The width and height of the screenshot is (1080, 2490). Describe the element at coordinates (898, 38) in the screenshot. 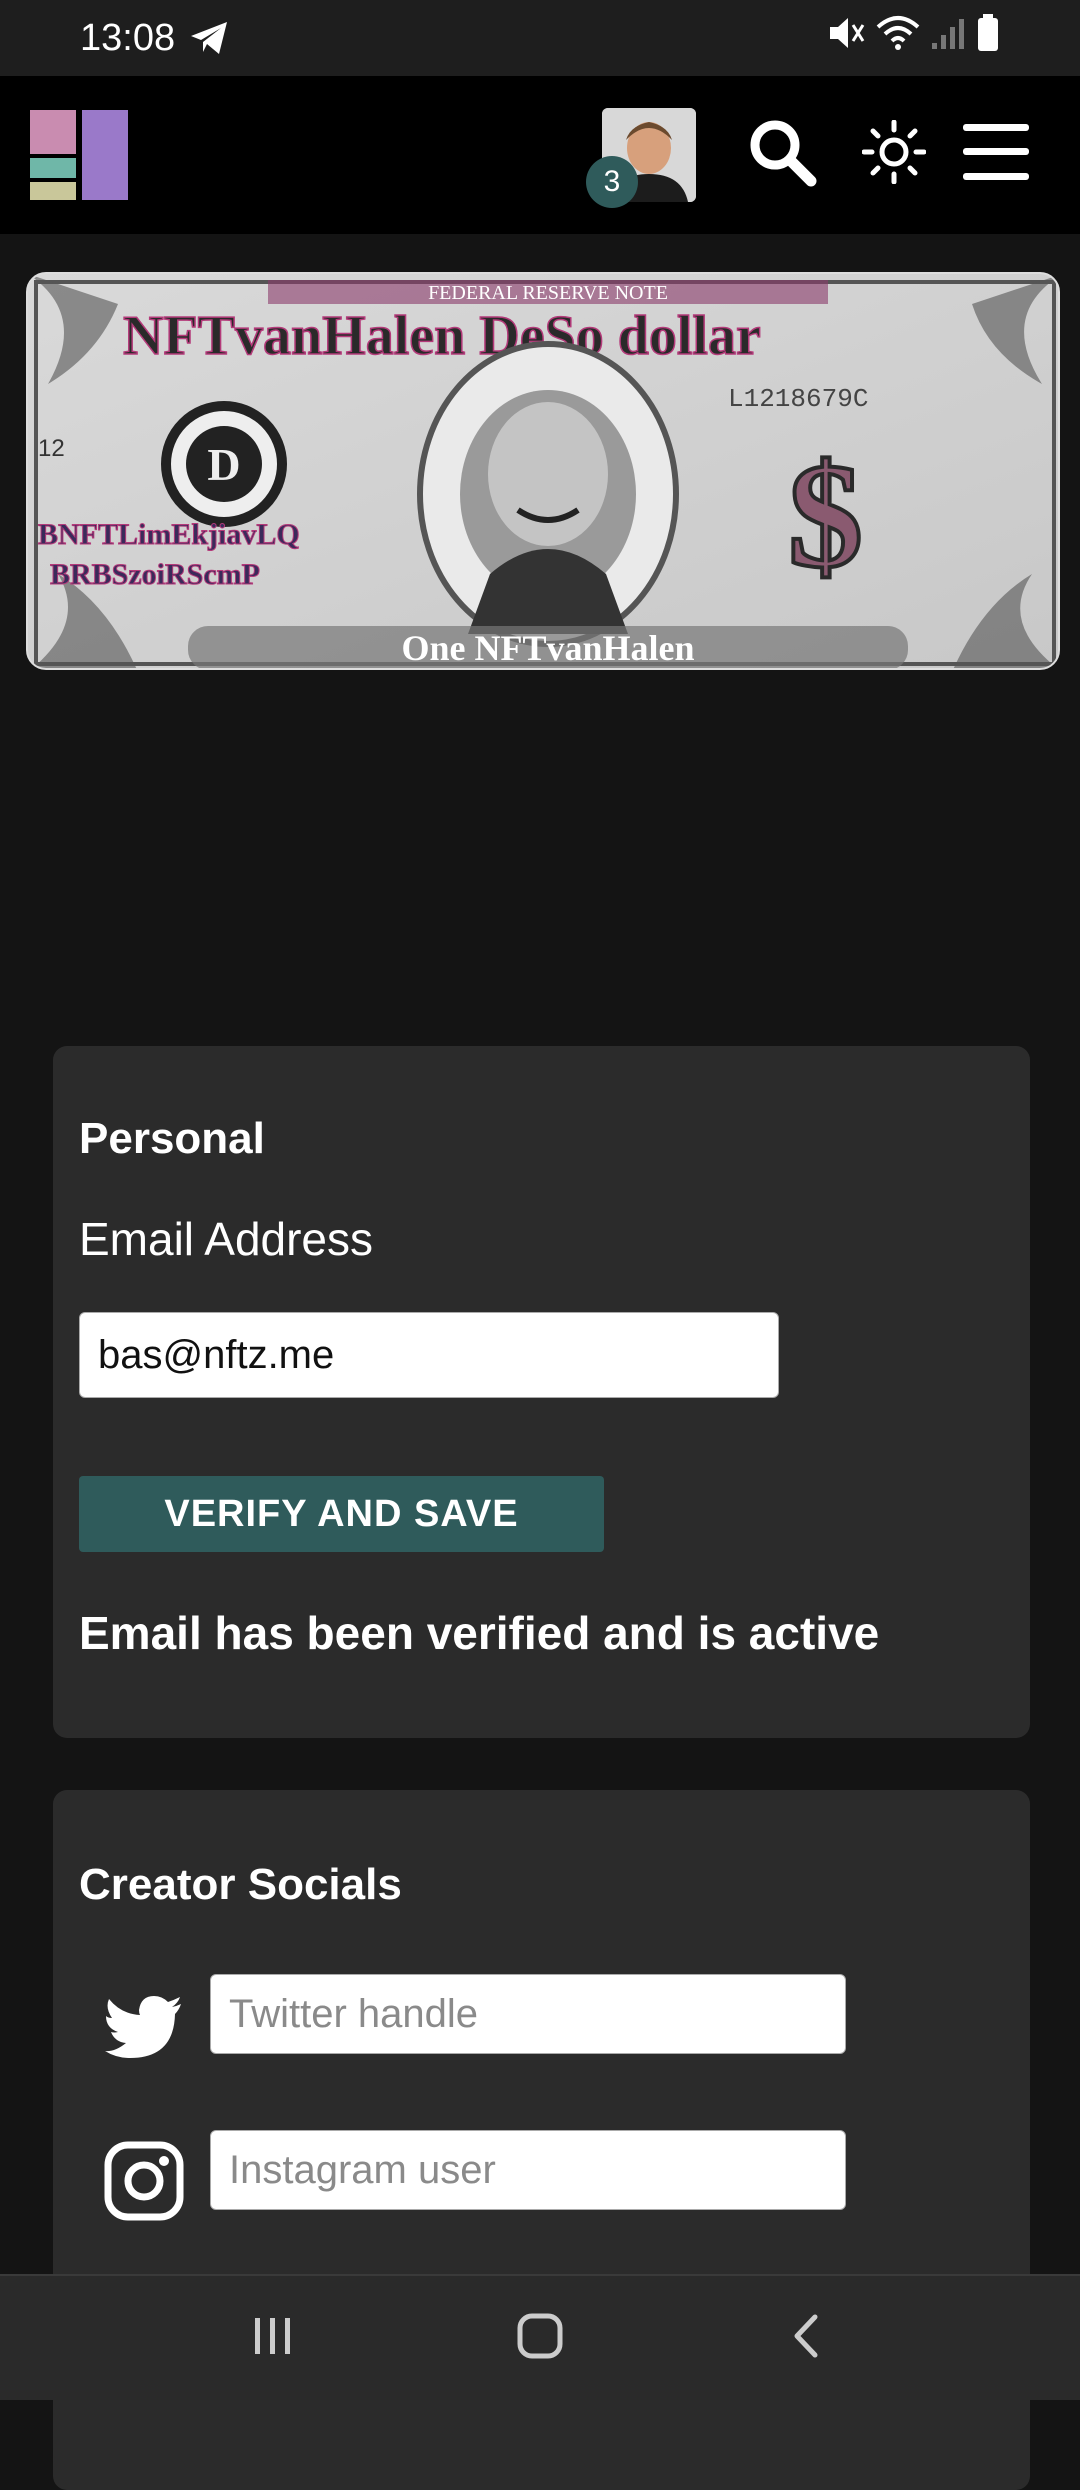

I see `wifi-icon` at that location.